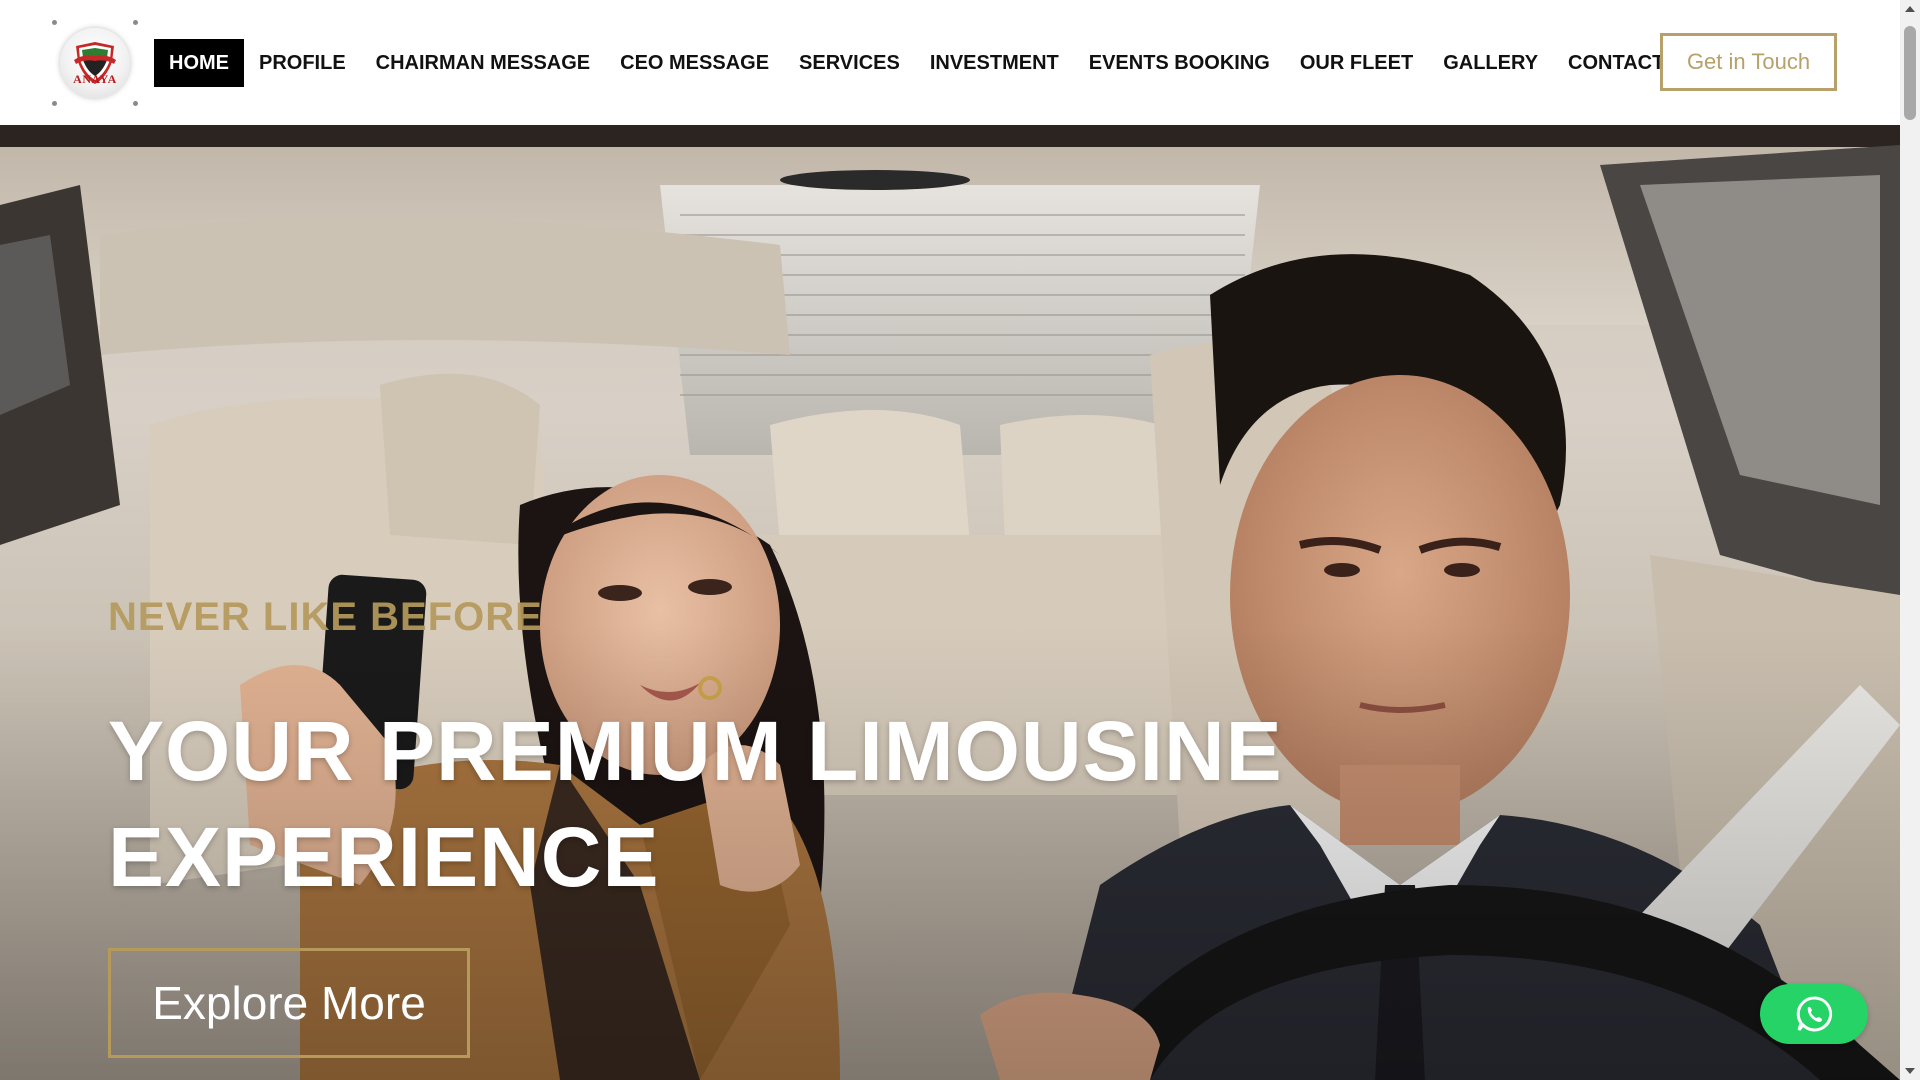 The width and height of the screenshot is (1920, 1080). Describe the element at coordinates (1490, 63) in the screenshot. I see `nav-item-gallery: GALLERY` at that location.